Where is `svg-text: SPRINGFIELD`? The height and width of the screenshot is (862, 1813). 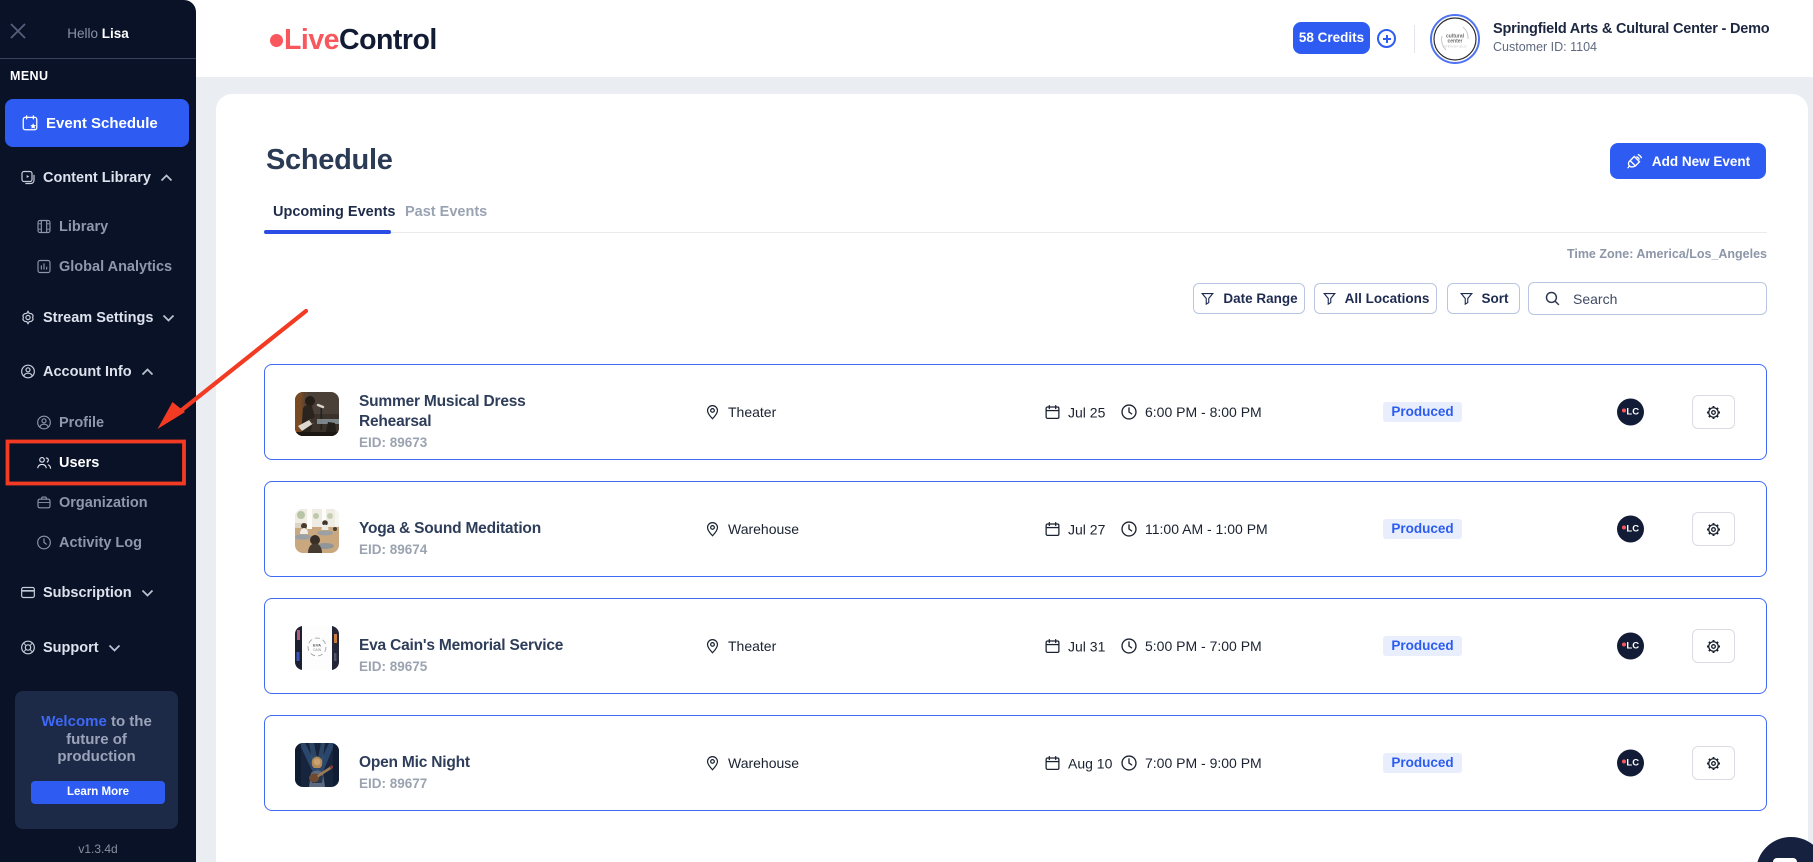 svg-text: SPRINGFIELD is located at coordinates (1455, 47).